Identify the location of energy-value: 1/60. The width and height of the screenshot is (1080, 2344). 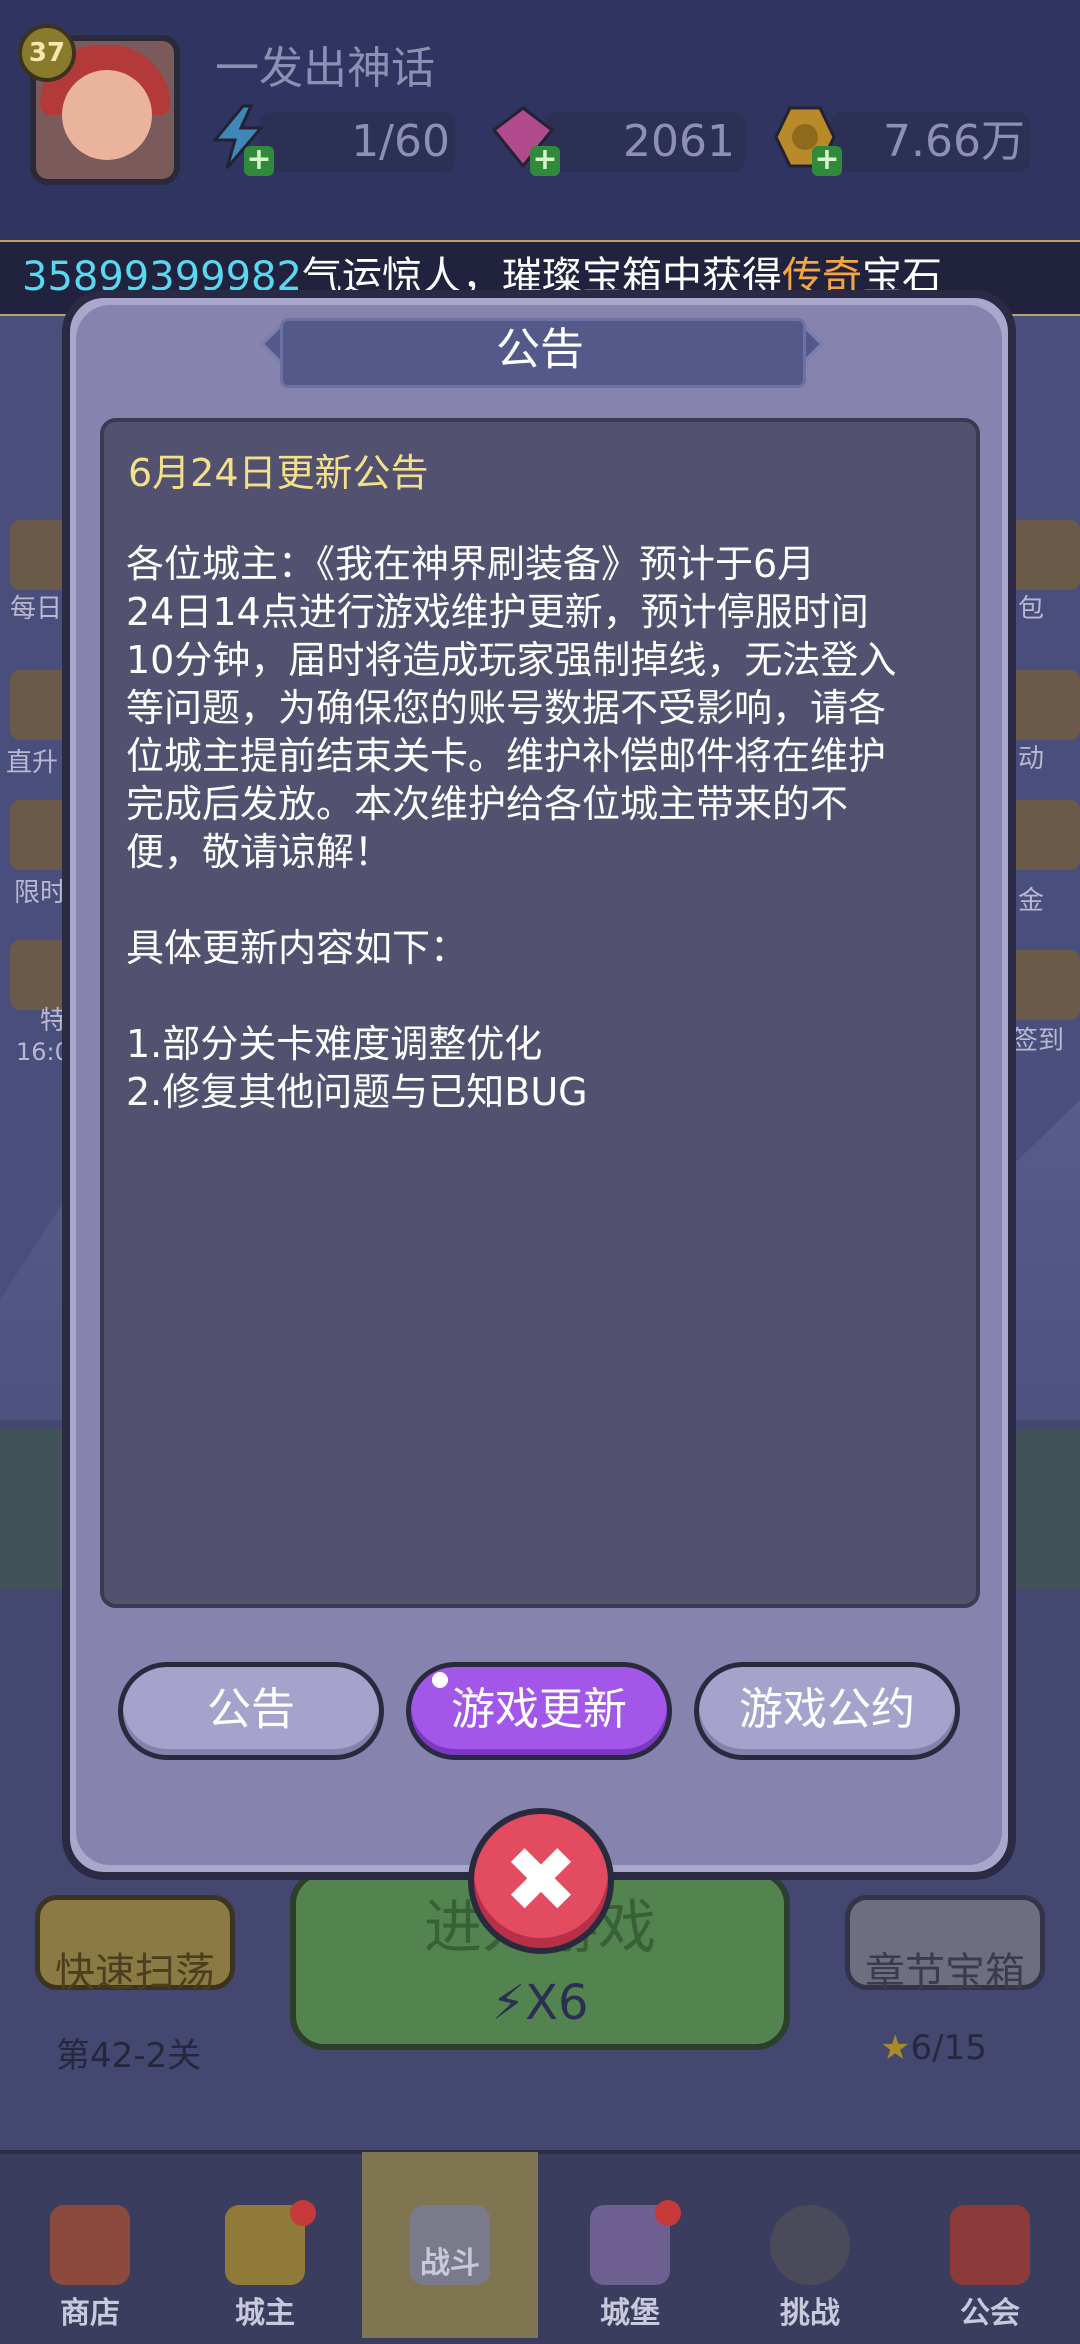
(400, 141).